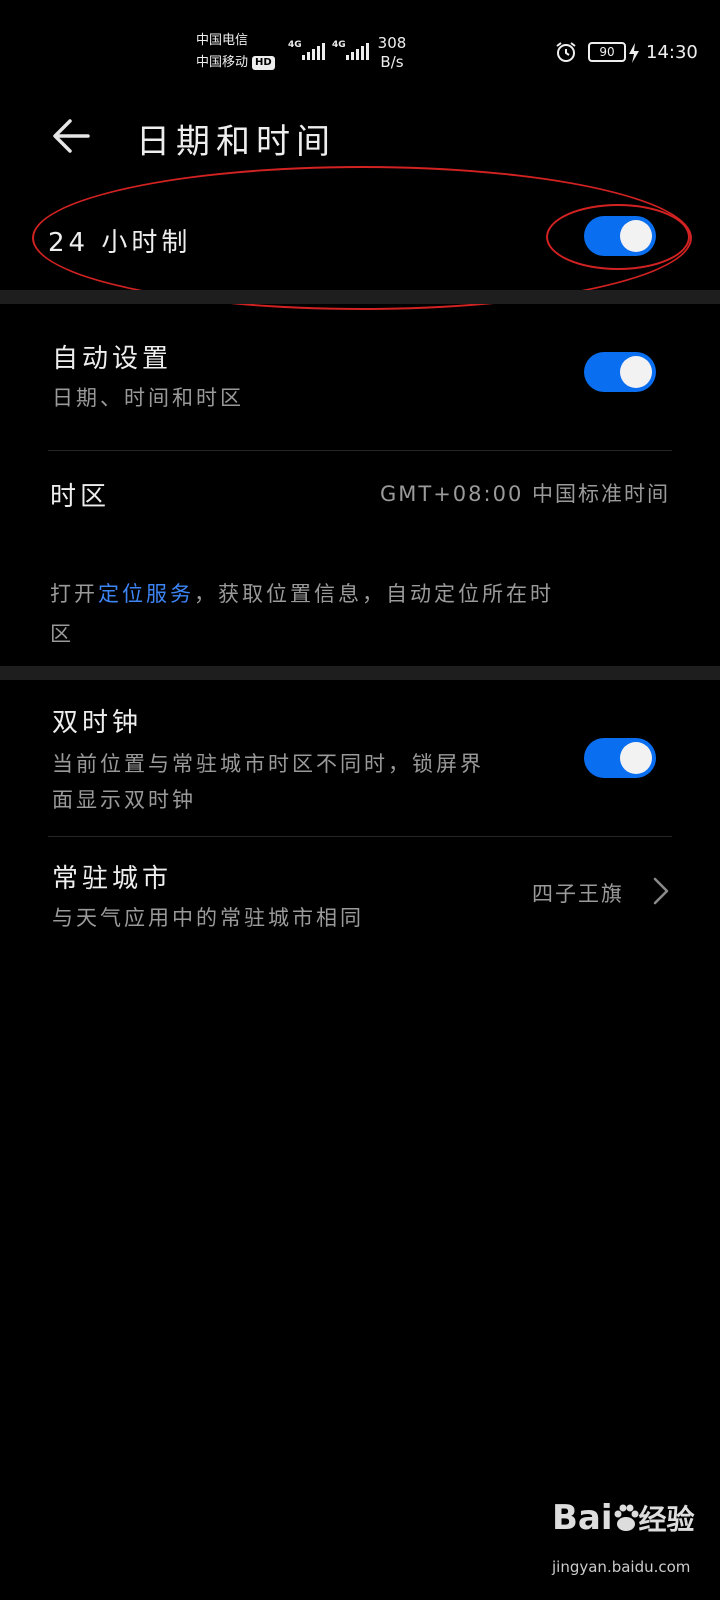  Describe the element at coordinates (236, 142) in the screenshot. I see `page-title: 日期和时间` at that location.